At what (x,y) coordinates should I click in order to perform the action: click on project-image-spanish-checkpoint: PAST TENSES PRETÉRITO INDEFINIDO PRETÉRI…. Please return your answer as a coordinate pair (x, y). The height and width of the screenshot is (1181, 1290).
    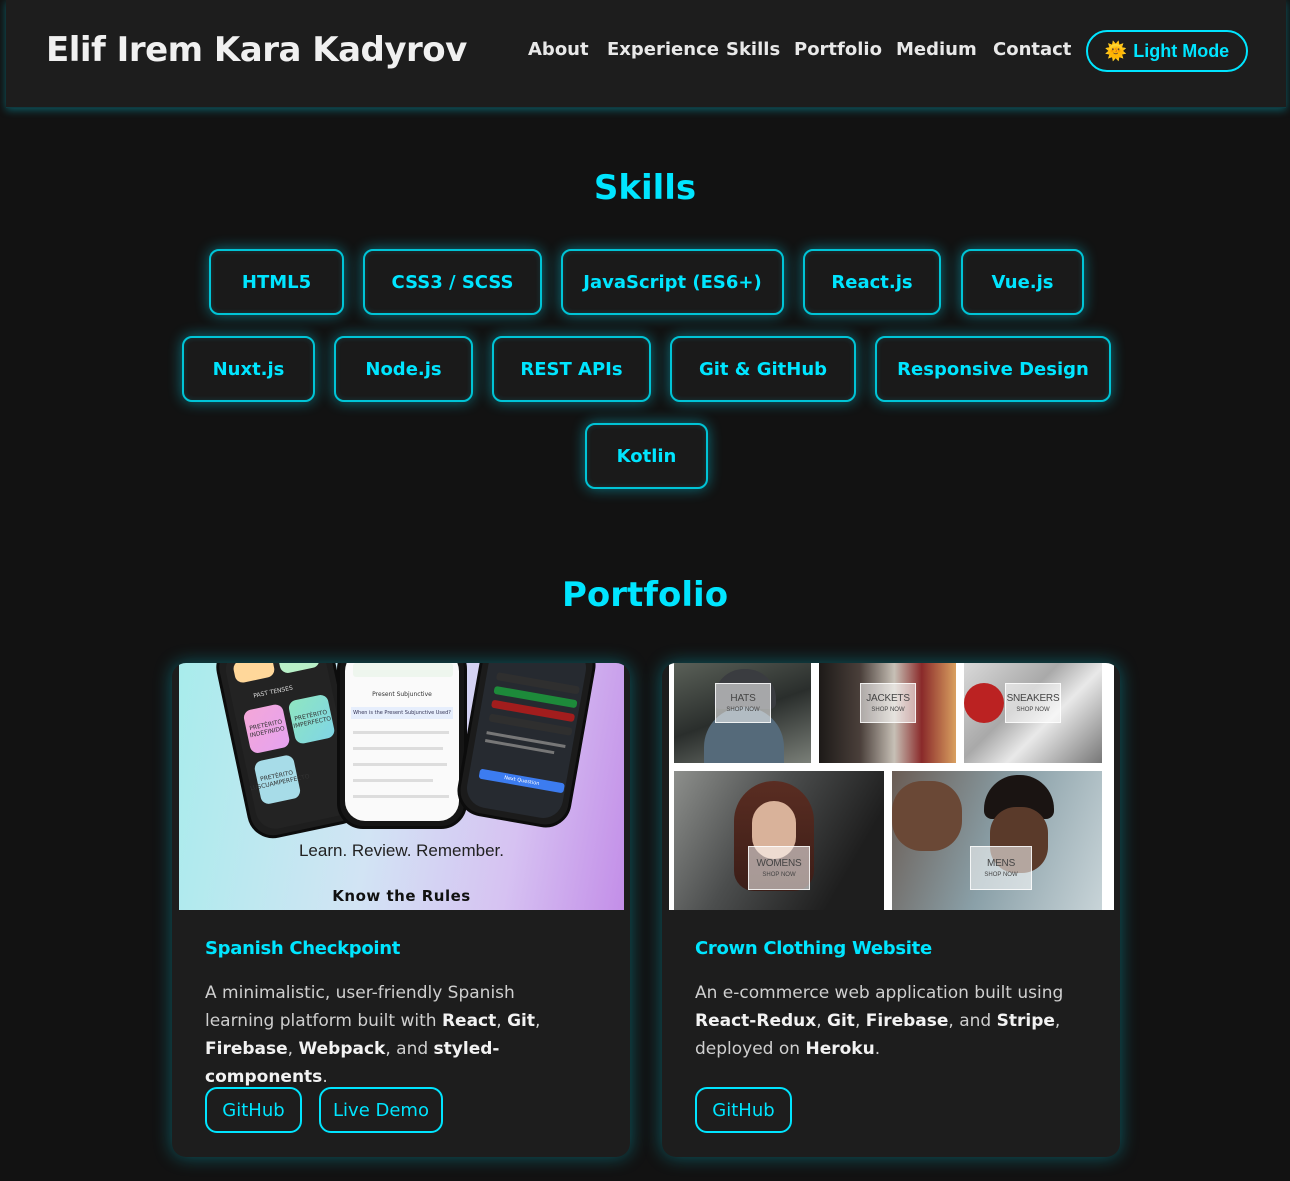
    Looking at the image, I should click on (401, 786).